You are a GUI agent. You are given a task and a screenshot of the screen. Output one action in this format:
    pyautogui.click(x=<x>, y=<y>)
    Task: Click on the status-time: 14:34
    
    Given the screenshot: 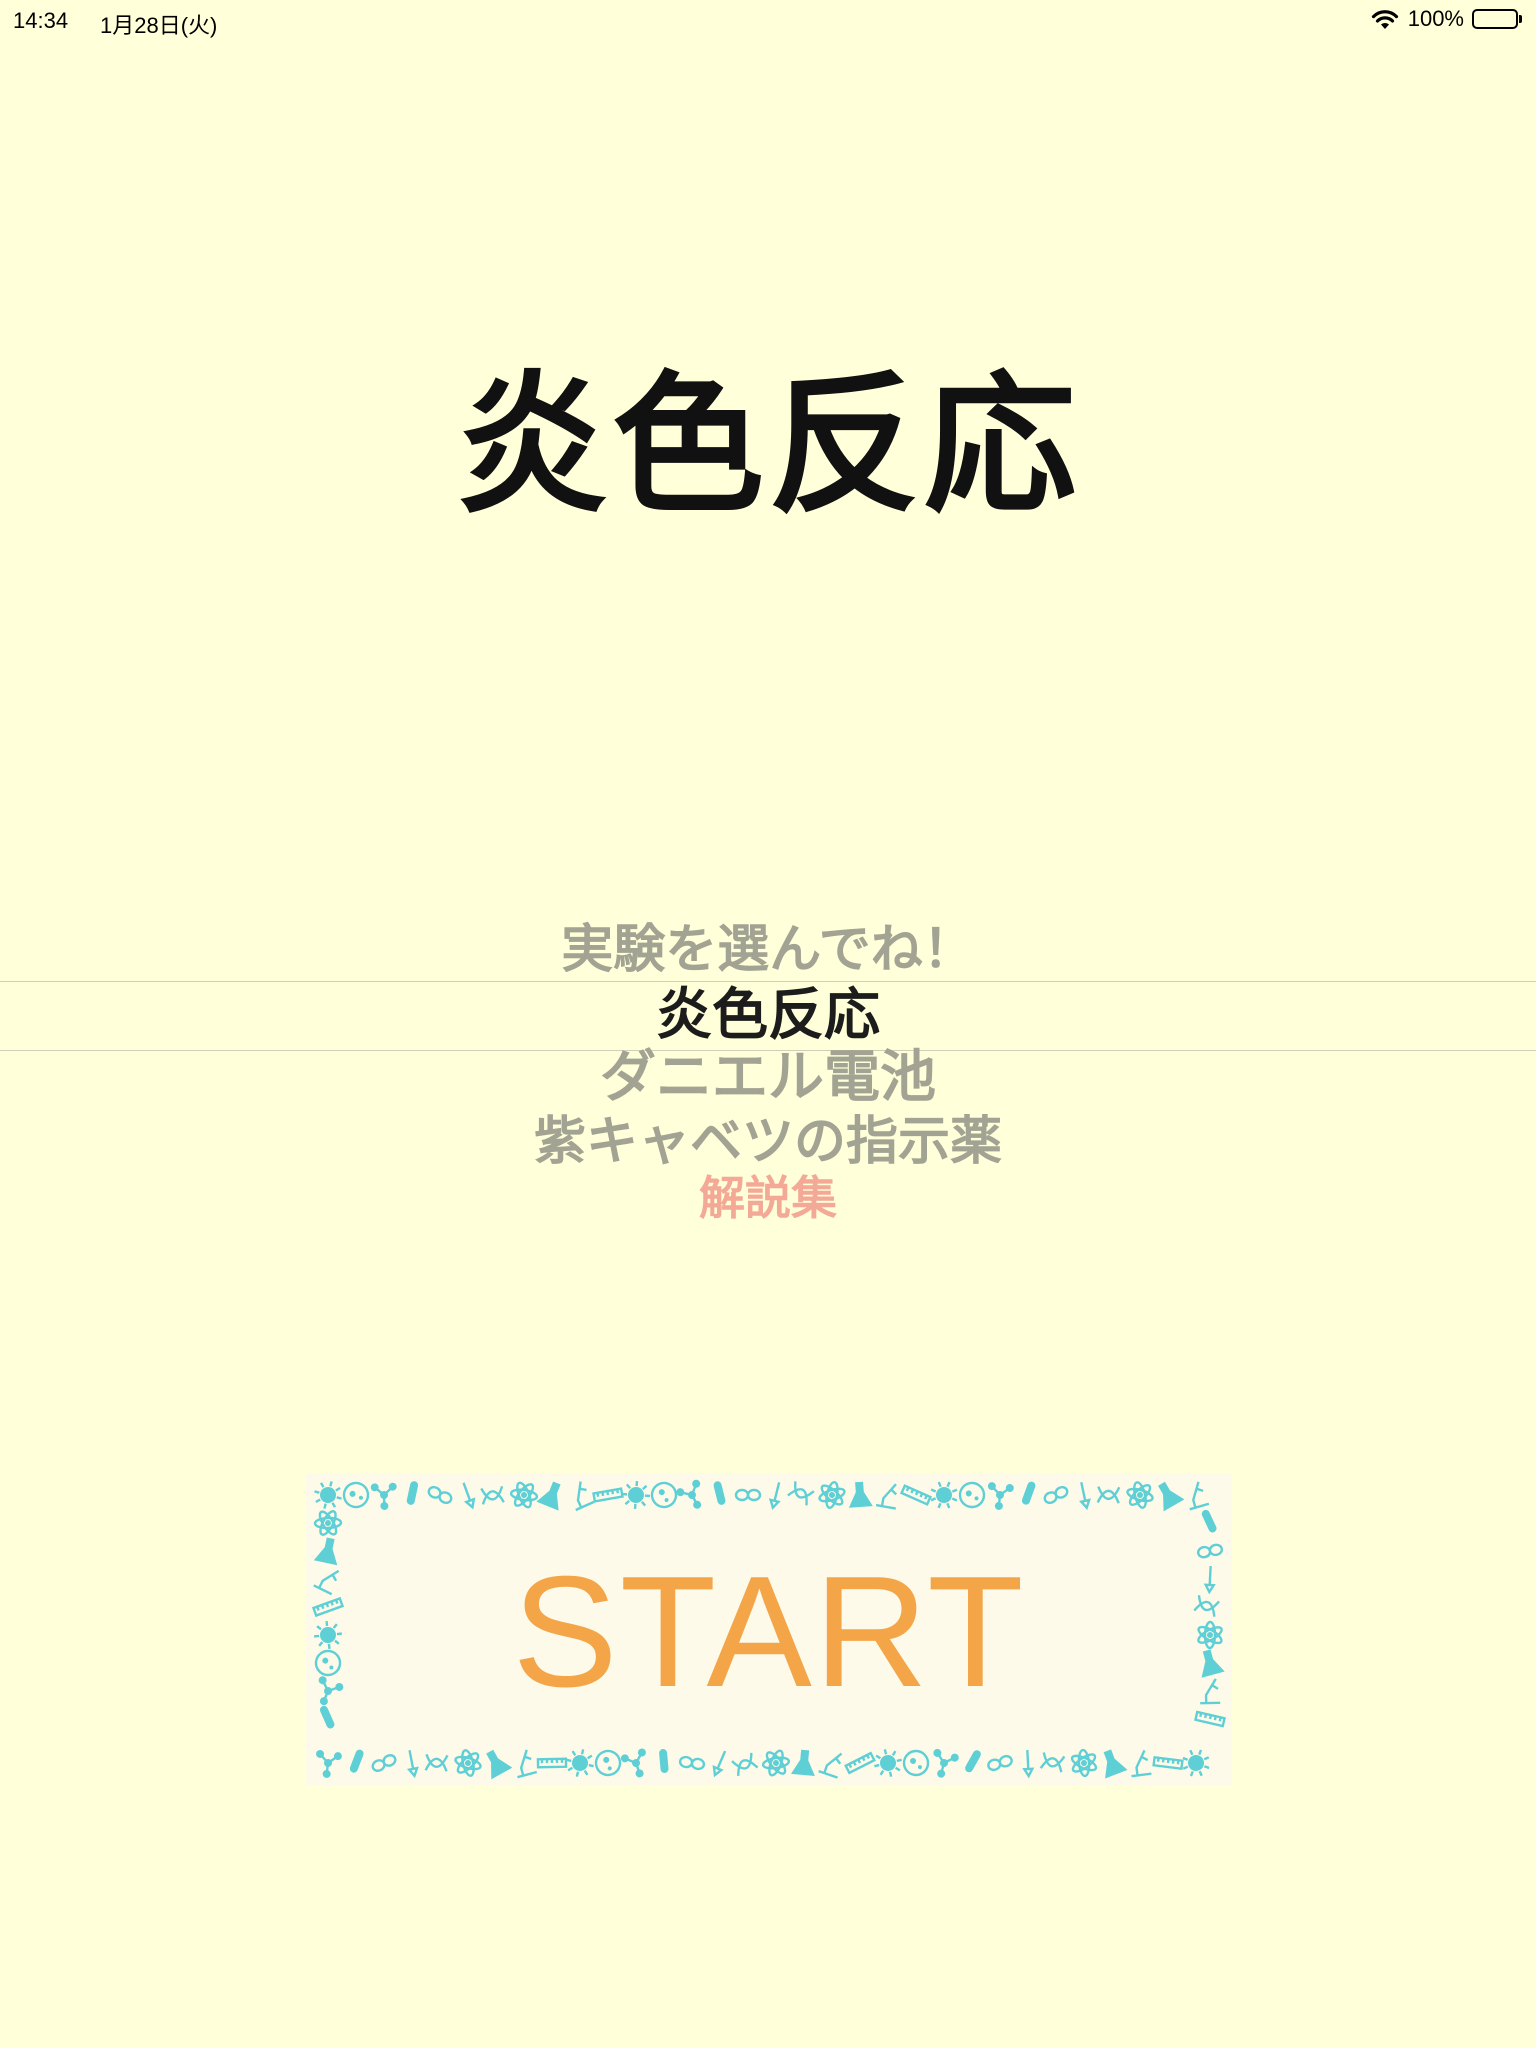 What is the action you would take?
    pyautogui.click(x=41, y=20)
    